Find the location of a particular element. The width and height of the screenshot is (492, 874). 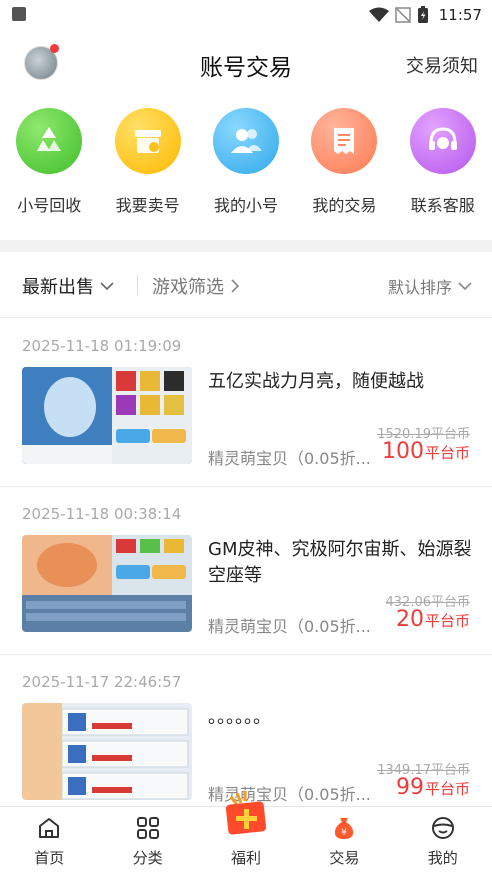

bottom-tab-bar: 首页 分类 福利 ¥ 交易 我的 is located at coordinates (246, 832).